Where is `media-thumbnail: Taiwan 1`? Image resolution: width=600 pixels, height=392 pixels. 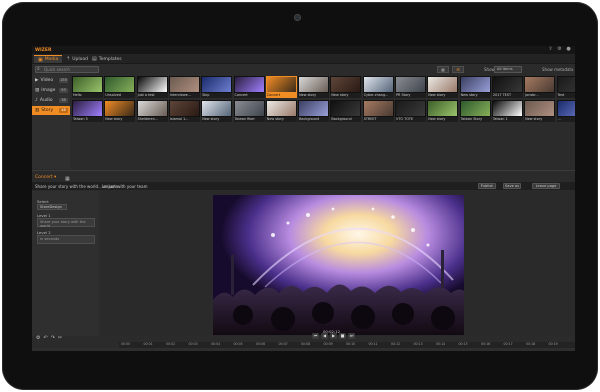 media-thumbnail: Taiwan 1 is located at coordinates (507, 111).